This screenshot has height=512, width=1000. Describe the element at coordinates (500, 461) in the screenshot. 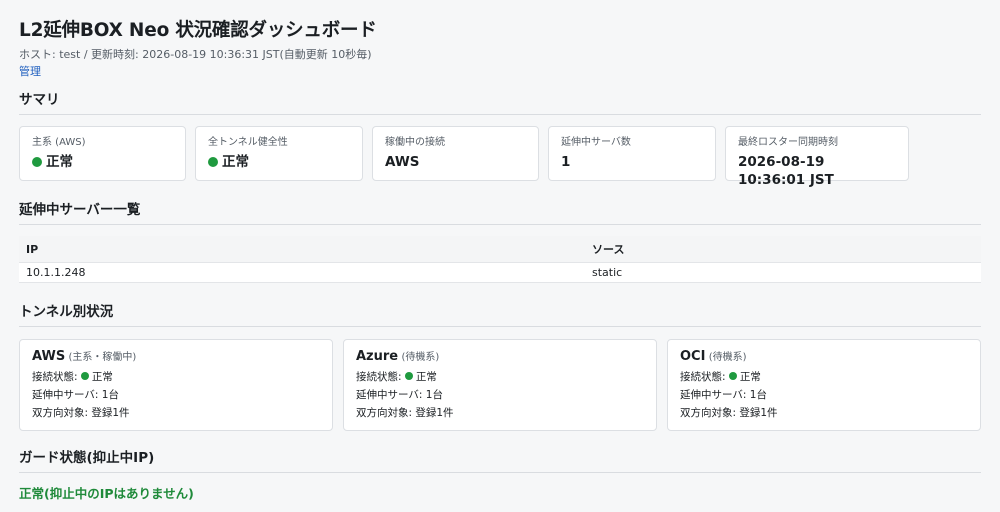

I see `guard-heading: ガード状態(抑止中IP)` at that location.